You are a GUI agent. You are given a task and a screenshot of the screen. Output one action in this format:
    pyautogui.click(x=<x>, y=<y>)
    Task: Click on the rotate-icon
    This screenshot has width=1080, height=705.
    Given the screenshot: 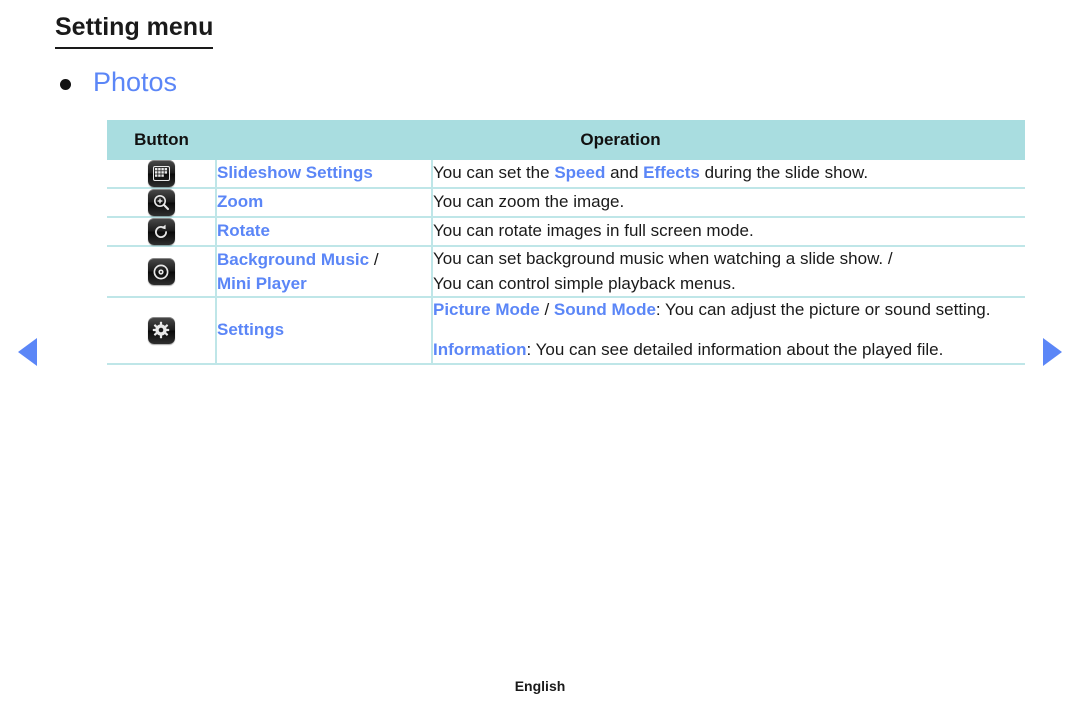 What is the action you would take?
    pyautogui.click(x=161, y=231)
    